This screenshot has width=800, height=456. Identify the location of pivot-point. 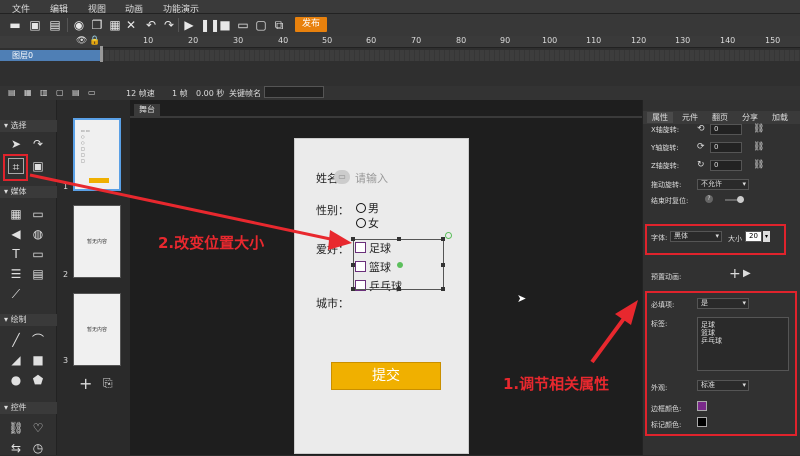
(400, 265).